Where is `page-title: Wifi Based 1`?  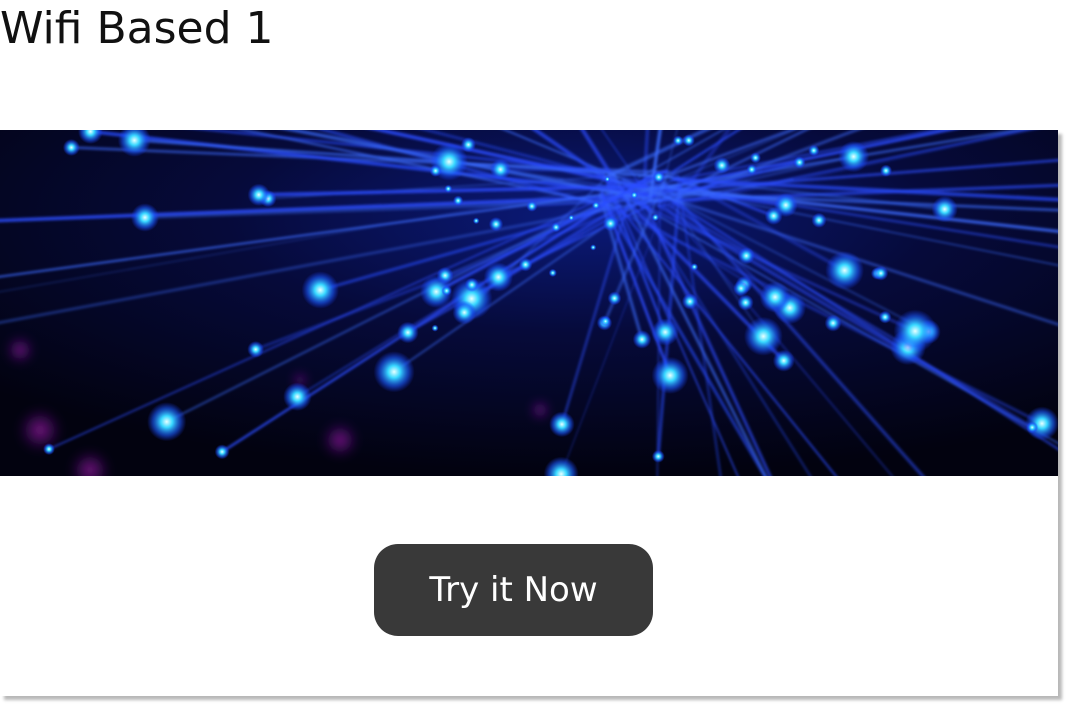 page-title: Wifi Based 1 is located at coordinates (137, 28).